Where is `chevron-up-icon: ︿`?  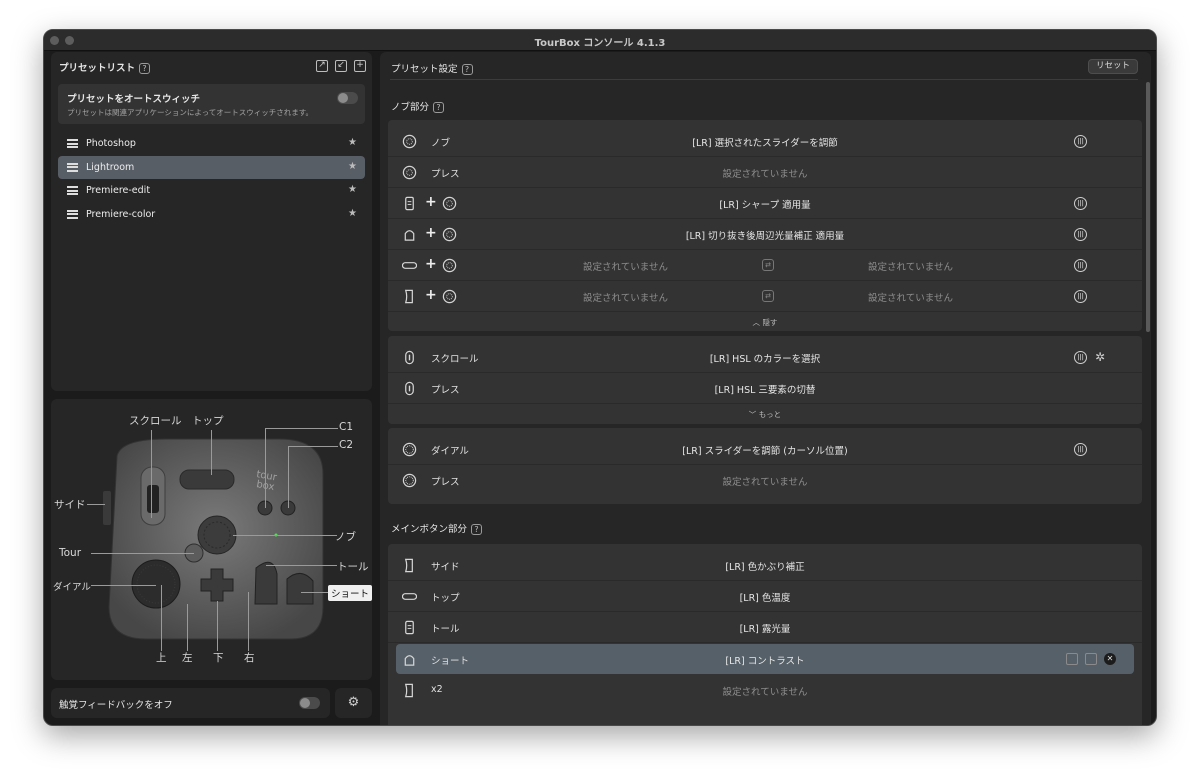
chevron-up-icon: ︿ is located at coordinates (757, 322).